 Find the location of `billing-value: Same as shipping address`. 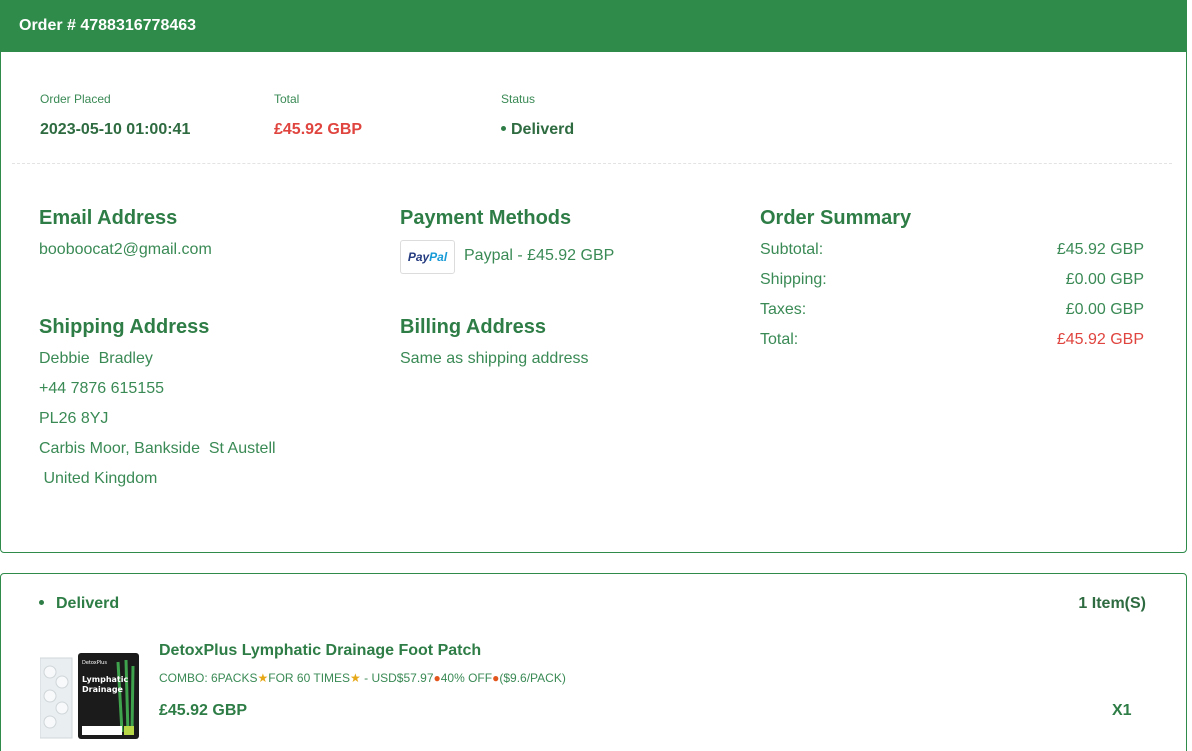

billing-value: Same as shipping address is located at coordinates (494, 358).